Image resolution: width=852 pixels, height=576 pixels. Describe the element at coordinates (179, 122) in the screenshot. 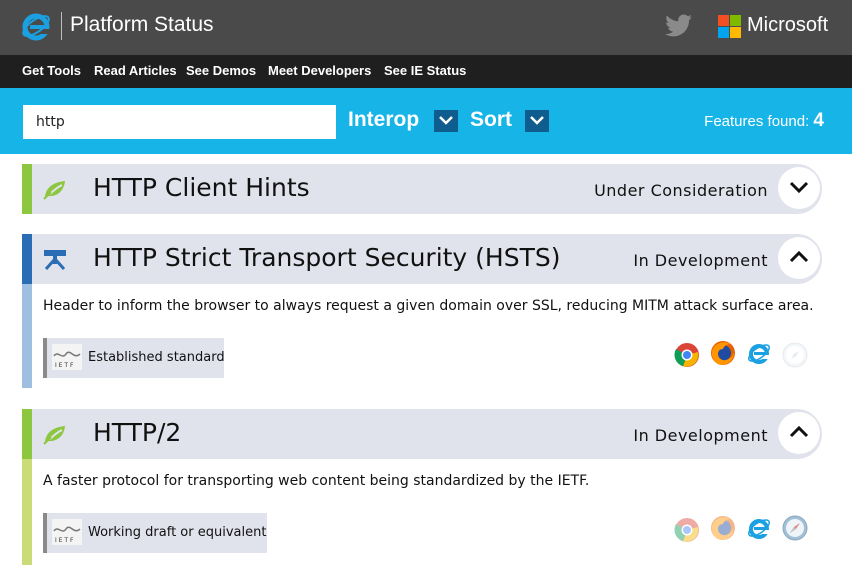

I see `search-input` at that location.